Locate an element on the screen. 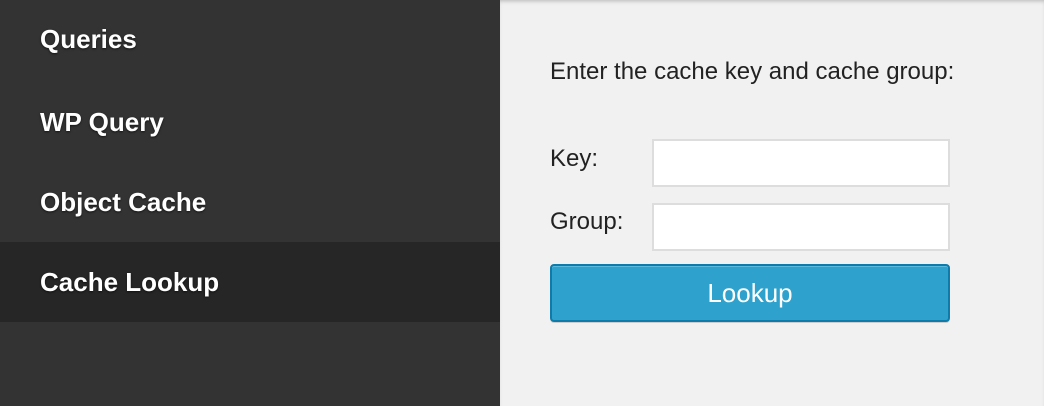 This screenshot has width=1044, height=406. sidebar-item-label: Cache Lookup is located at coordinates (130, 281).